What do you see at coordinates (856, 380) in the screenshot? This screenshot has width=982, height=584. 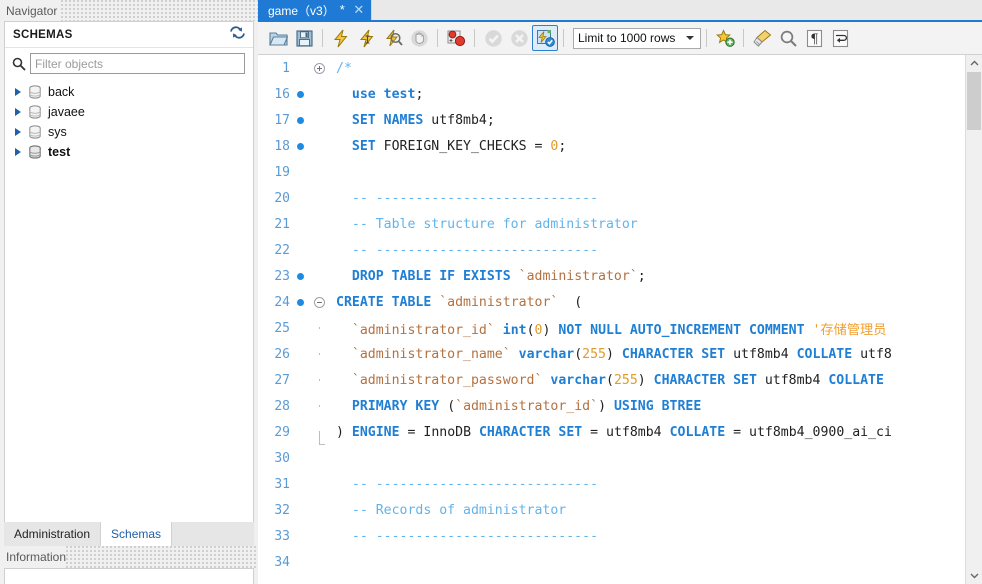 I see `token-kw: COLLATE` at bounding box center [856, 380].